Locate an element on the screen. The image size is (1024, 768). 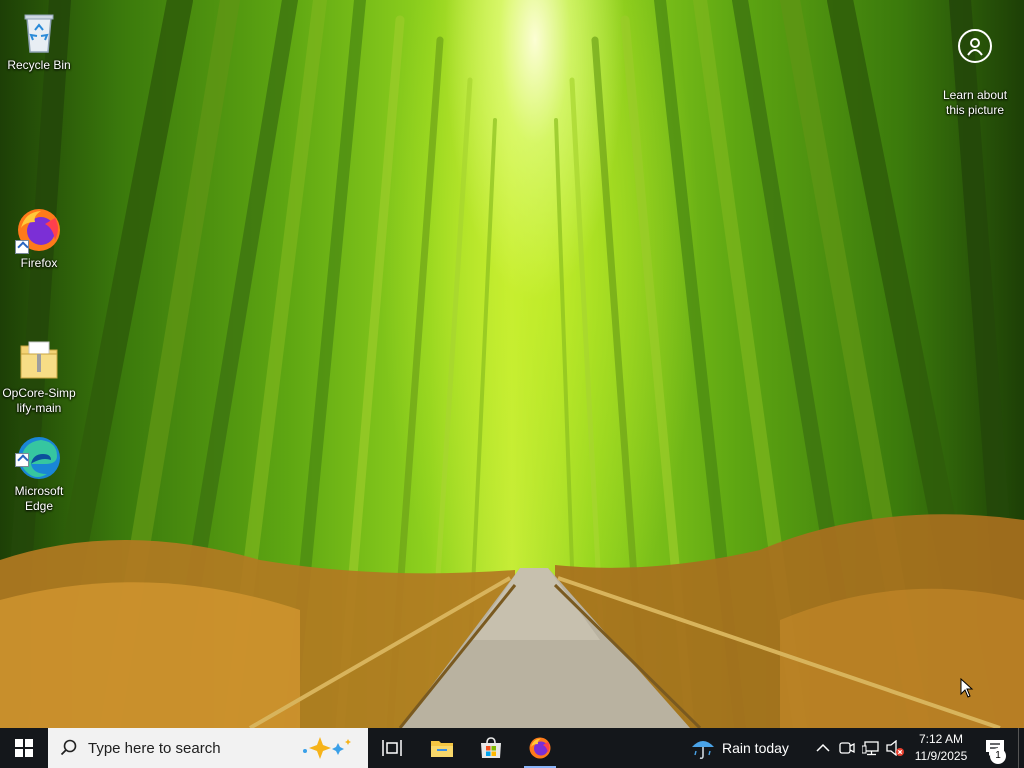
weather-widget: Rain today is located at coordinates (739, 748).